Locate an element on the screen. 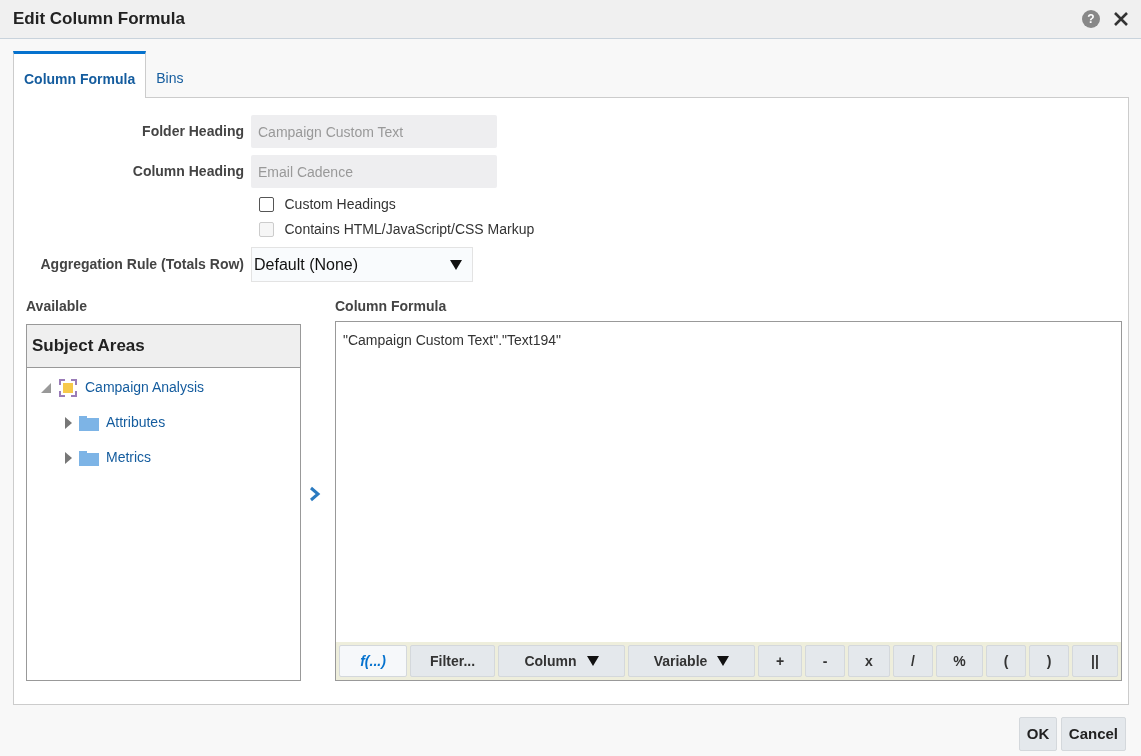 This screenshot has height=756, width=1141. toolbar-button: || is located at coordinates (1095, 661).